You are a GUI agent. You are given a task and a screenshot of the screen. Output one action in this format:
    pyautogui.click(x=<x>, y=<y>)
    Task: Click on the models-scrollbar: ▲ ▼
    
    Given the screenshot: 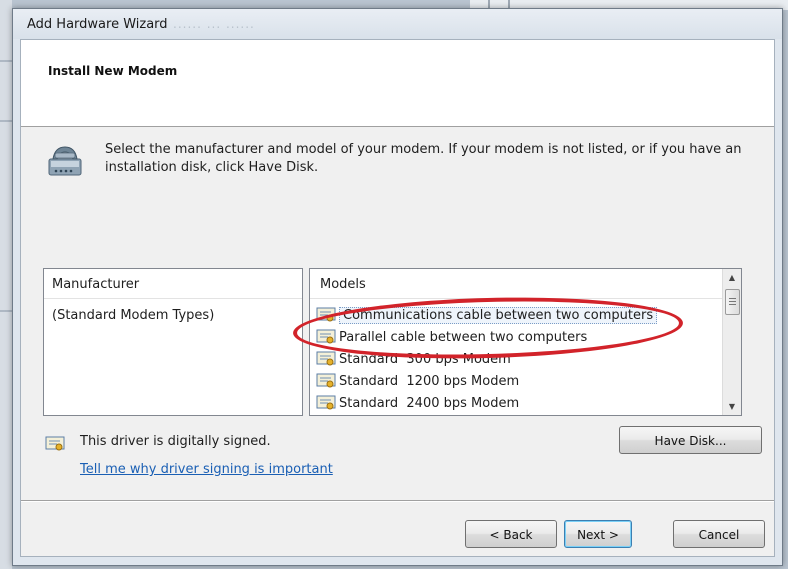 What is the action you would take?
    pyautogui.click(x=731, y=342)
    